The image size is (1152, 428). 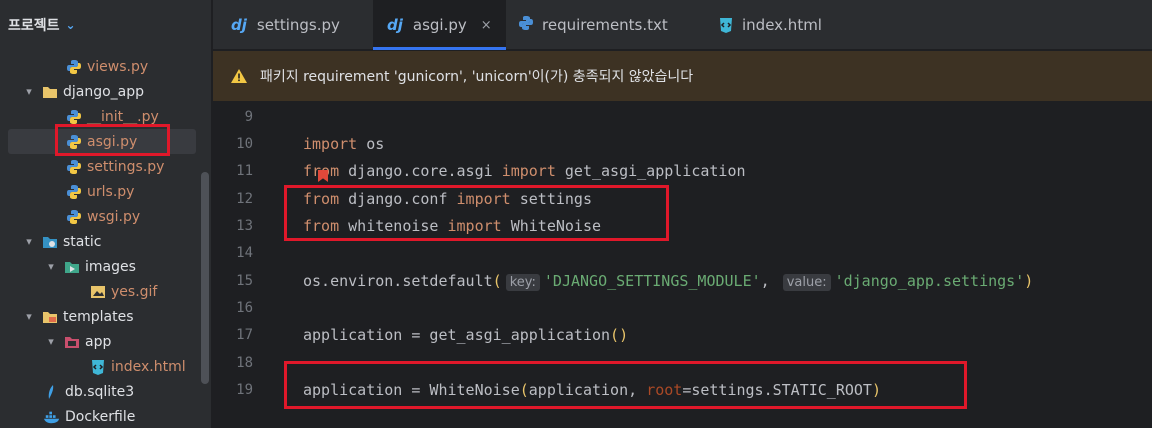 I want to click on line-number: 11, so click(x=244, y=170).